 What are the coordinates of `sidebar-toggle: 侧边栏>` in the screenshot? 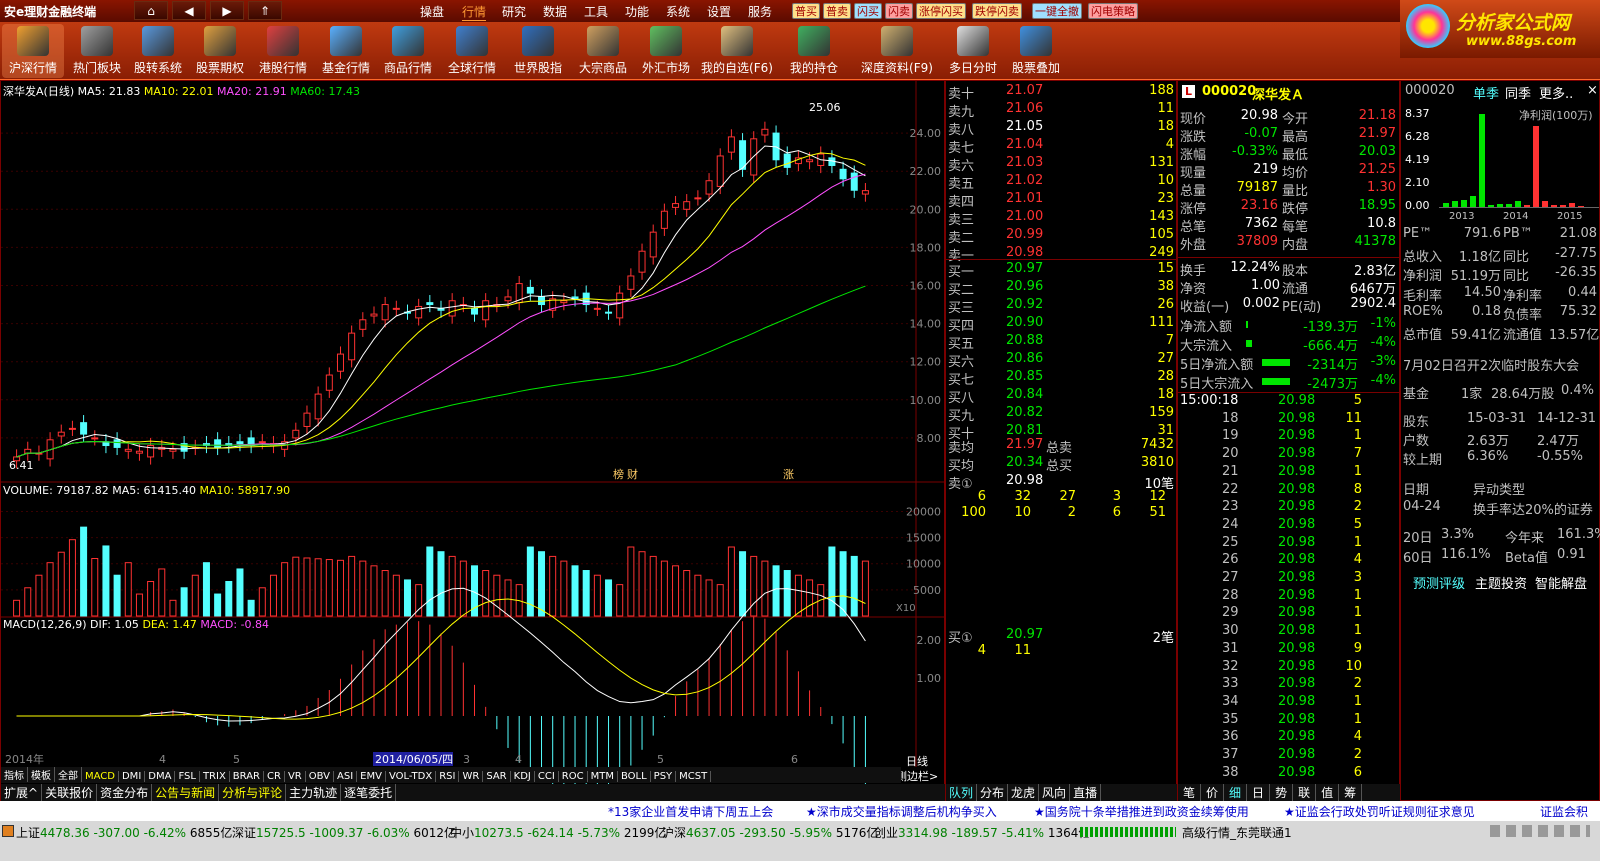 It's located at (917, 776).